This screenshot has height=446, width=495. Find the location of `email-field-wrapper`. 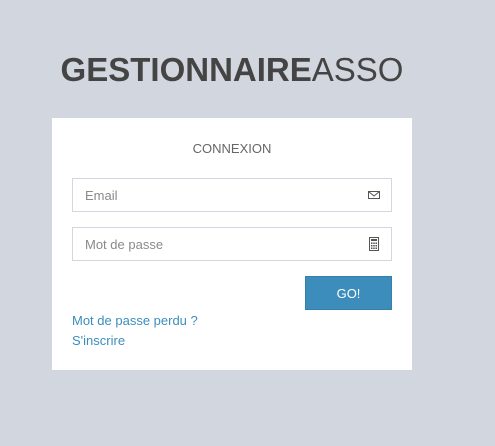

email-field-wrapper is located at coordinates (232, 195).